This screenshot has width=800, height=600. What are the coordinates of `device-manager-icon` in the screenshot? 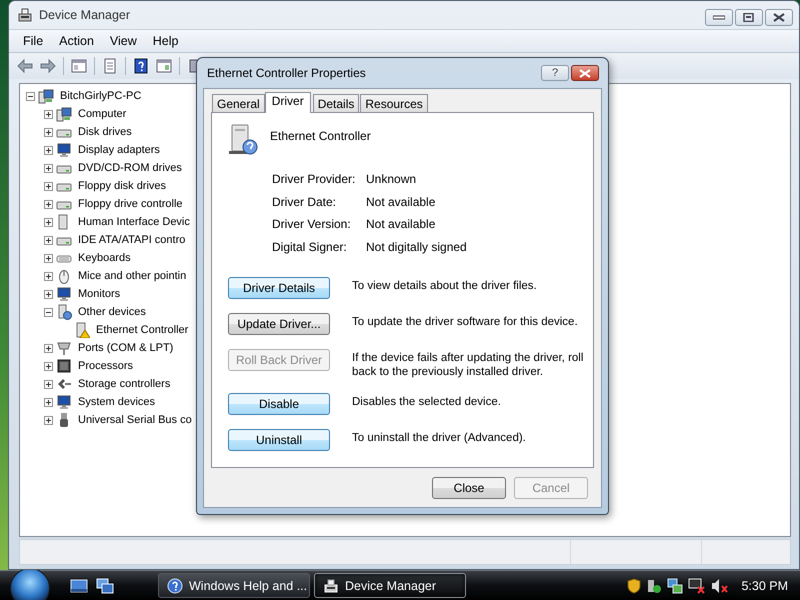 It's located at (331, 586).